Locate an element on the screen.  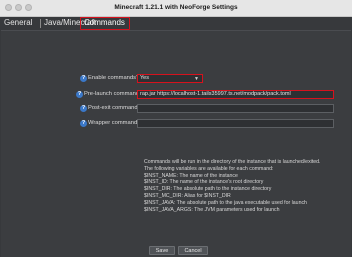
wrapper-help-icon: ? is located at coordinates (83, 123).